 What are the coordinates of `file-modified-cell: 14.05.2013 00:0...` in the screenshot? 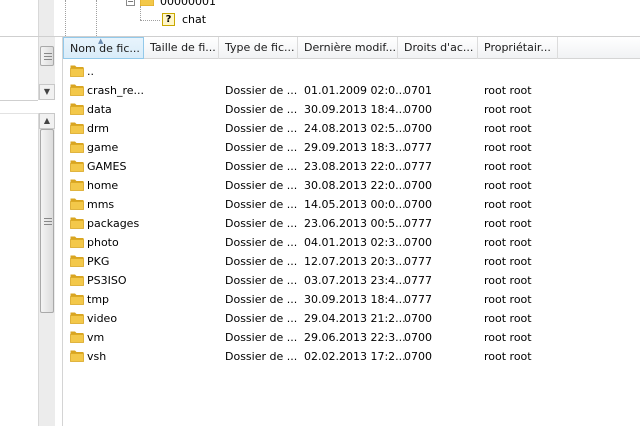 It's located at (355, 204).